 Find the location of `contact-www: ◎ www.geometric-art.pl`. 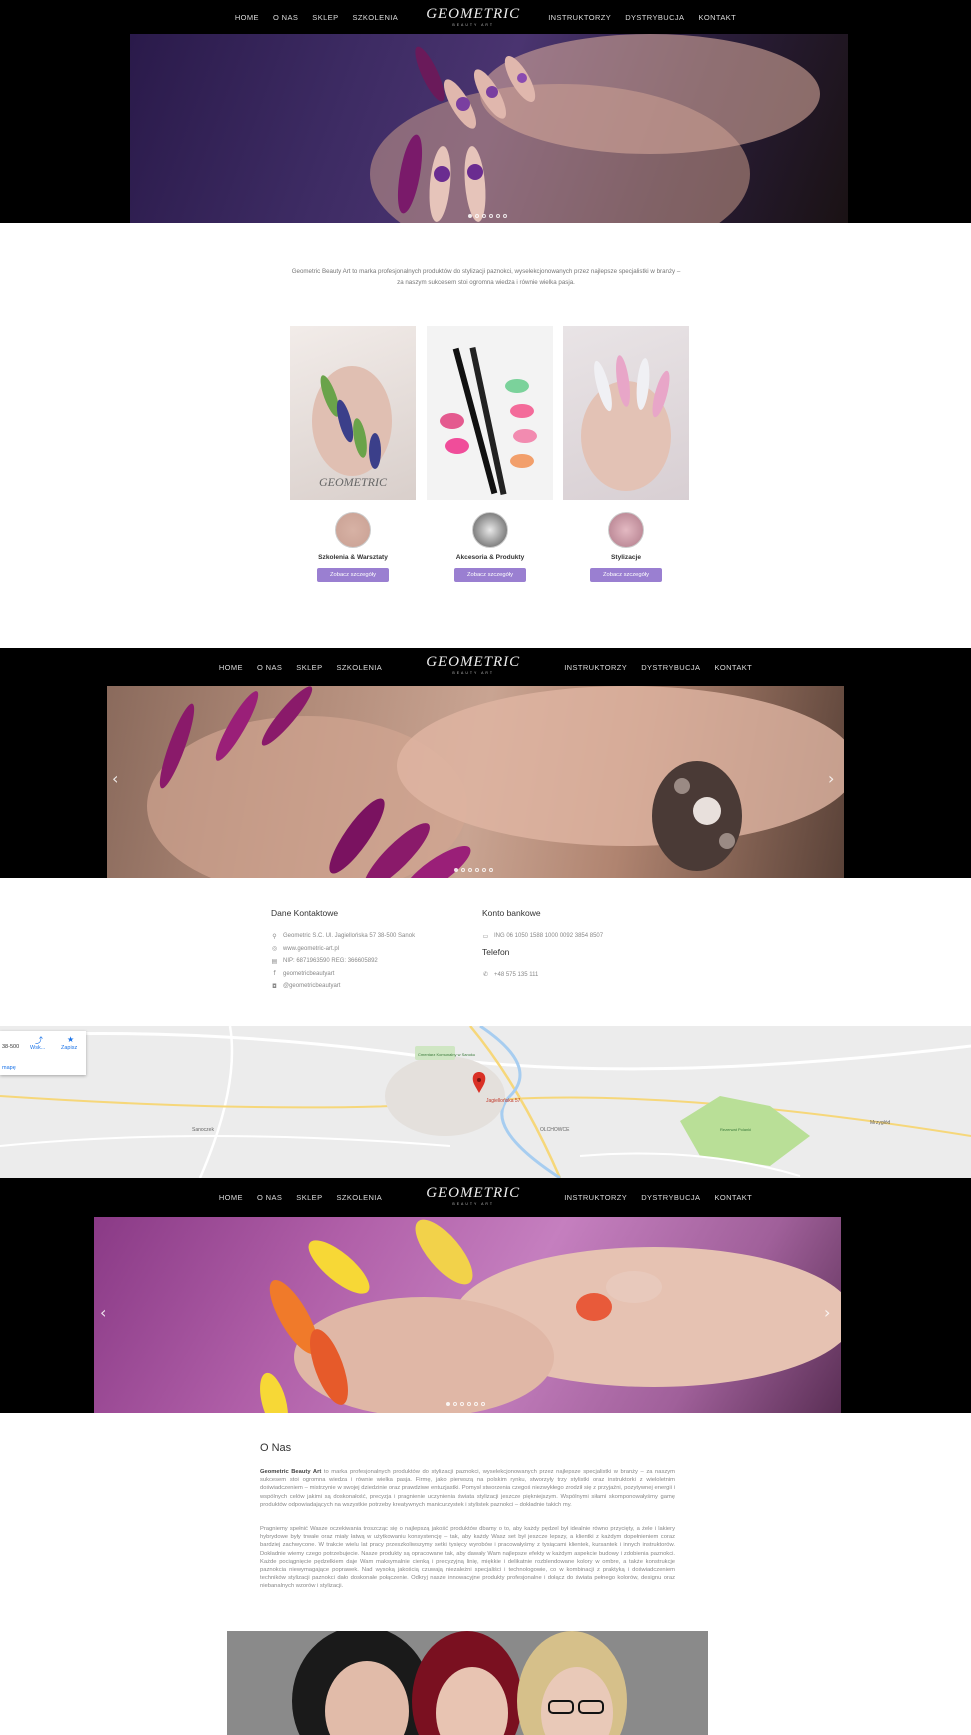

contact-www: ◎ www.geometric-art.pl is located at coordinates (366, 949).